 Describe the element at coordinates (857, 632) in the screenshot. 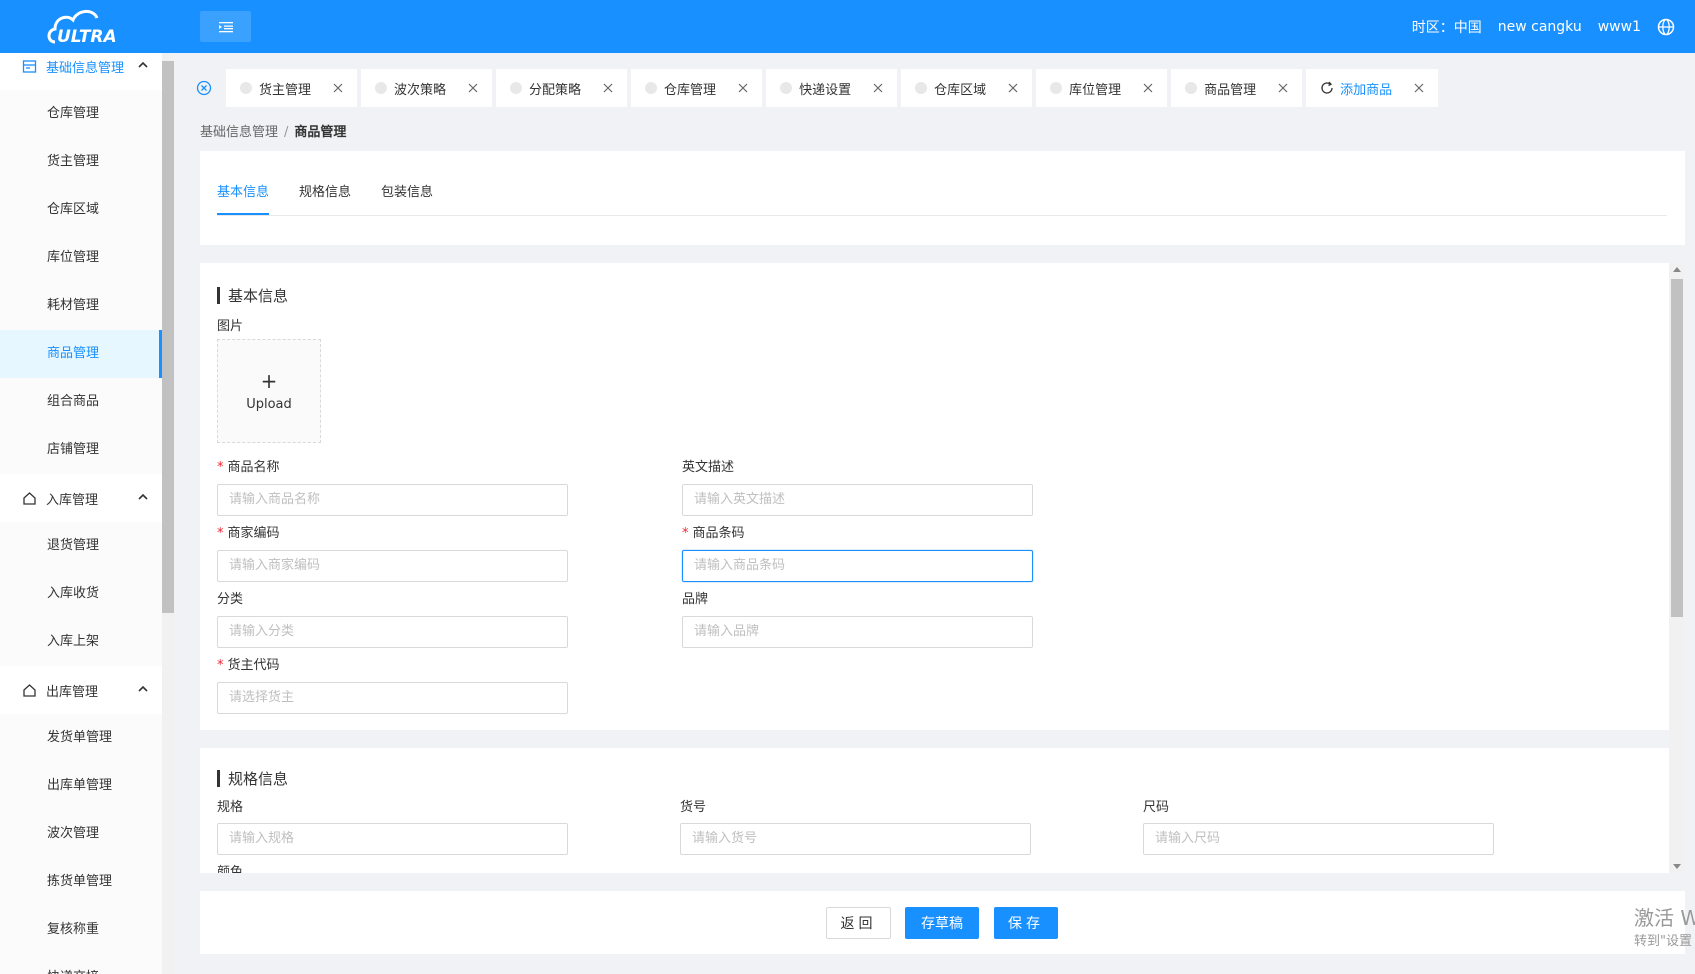

I see `brand-input: 请输入品牌` at that location.